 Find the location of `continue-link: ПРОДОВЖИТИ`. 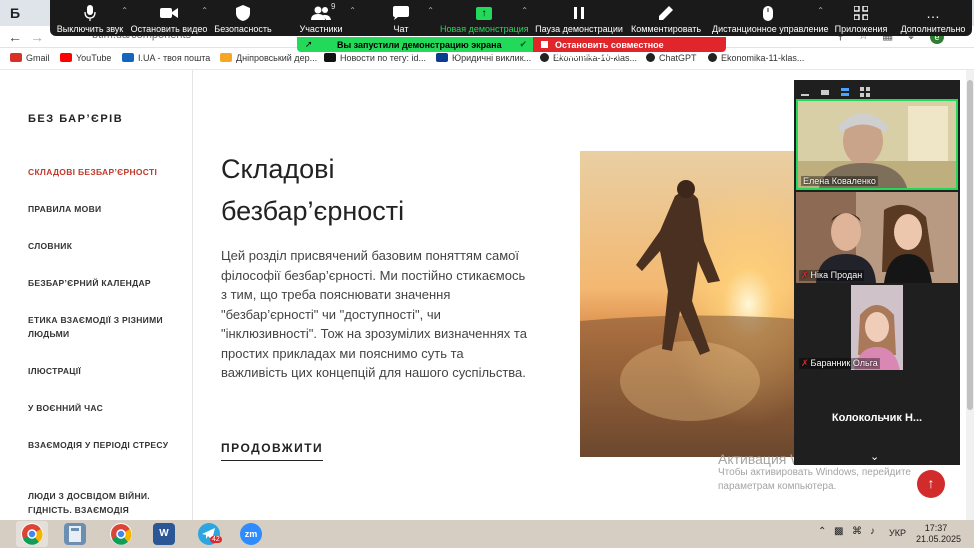

continue-link: ПРОДОВЖИТИ is located at coordinates (272, 451).